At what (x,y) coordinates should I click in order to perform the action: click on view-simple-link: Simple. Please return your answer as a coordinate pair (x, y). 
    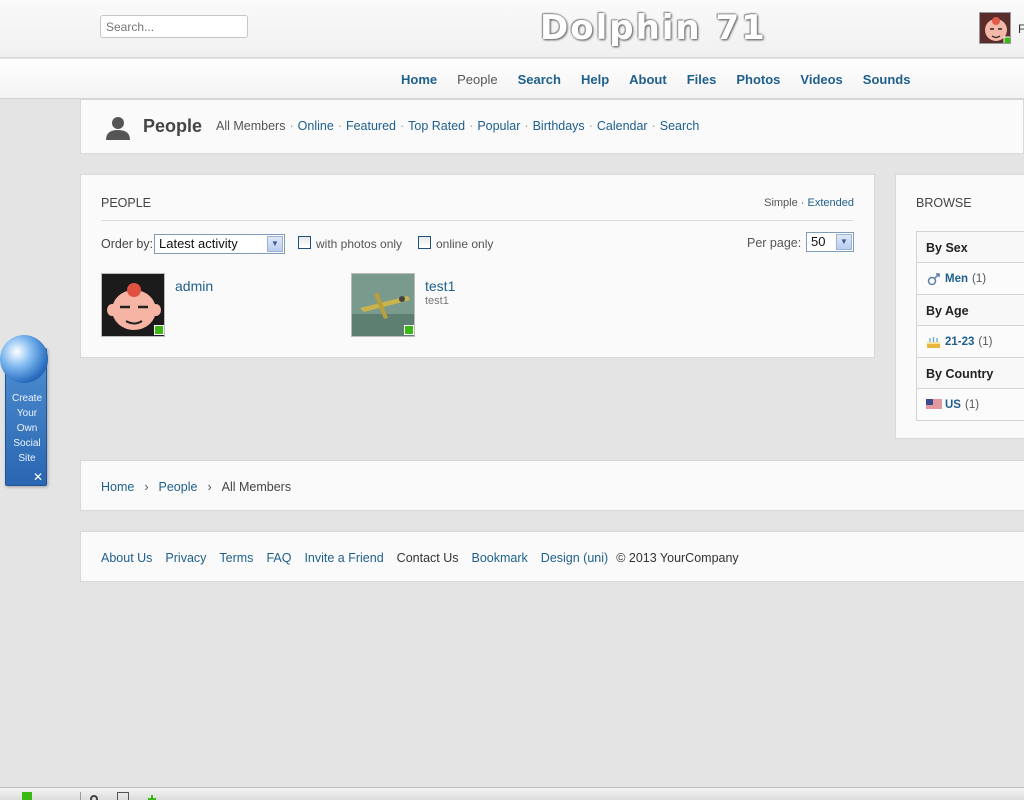
    Looking at the image, I should click on (781, 203).